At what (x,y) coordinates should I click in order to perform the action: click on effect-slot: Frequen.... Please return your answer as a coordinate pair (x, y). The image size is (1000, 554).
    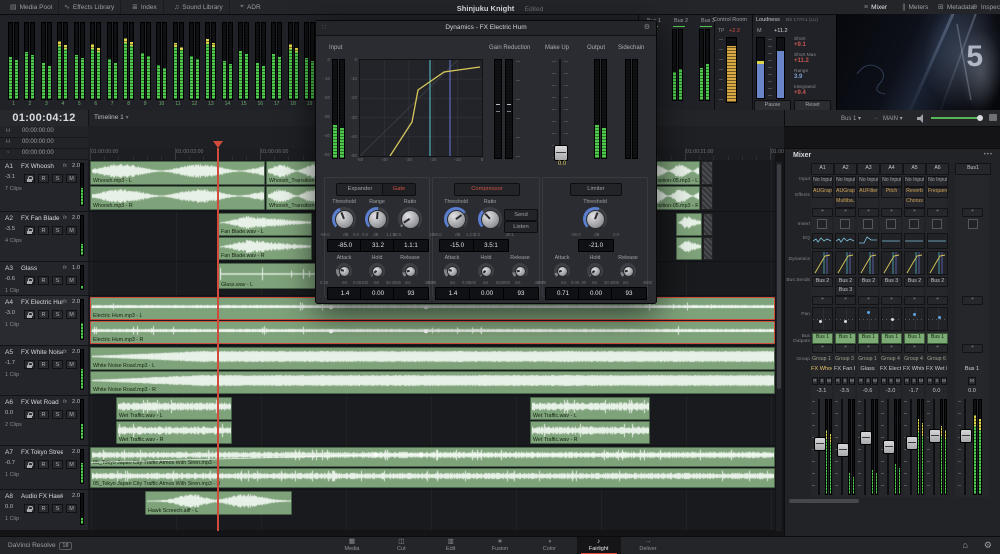
    Looking at the image, I should click on (937, 192).